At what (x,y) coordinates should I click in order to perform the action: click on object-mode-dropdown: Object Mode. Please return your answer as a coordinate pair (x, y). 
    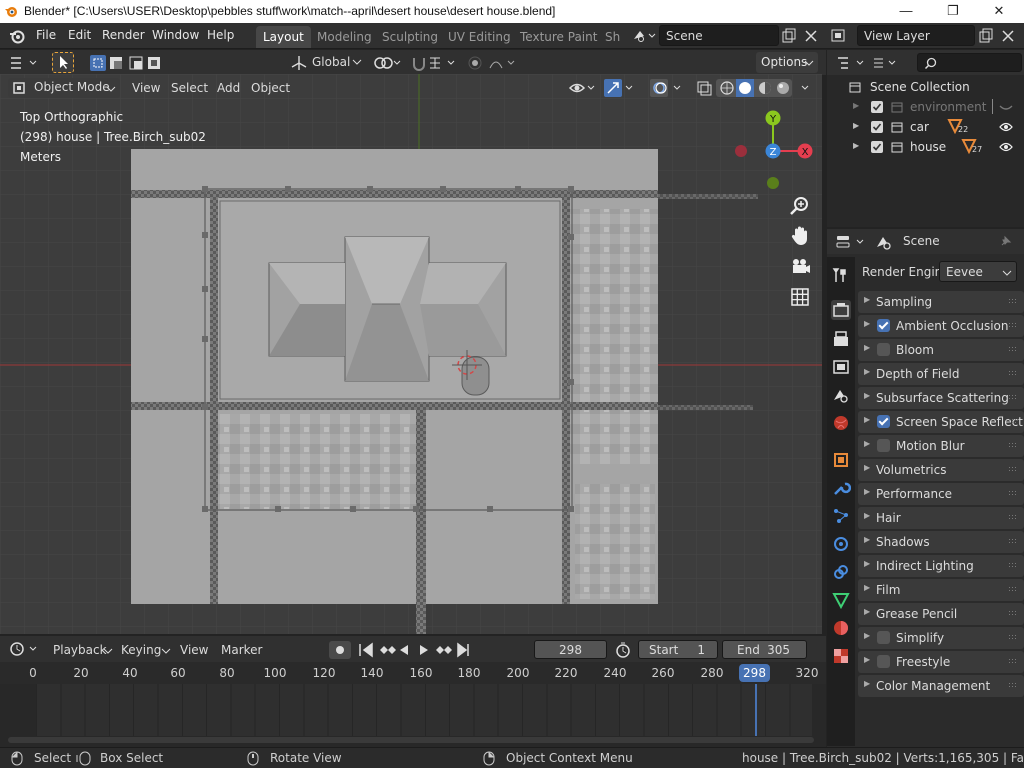
    Looking at the image, I should click on (64, 88).